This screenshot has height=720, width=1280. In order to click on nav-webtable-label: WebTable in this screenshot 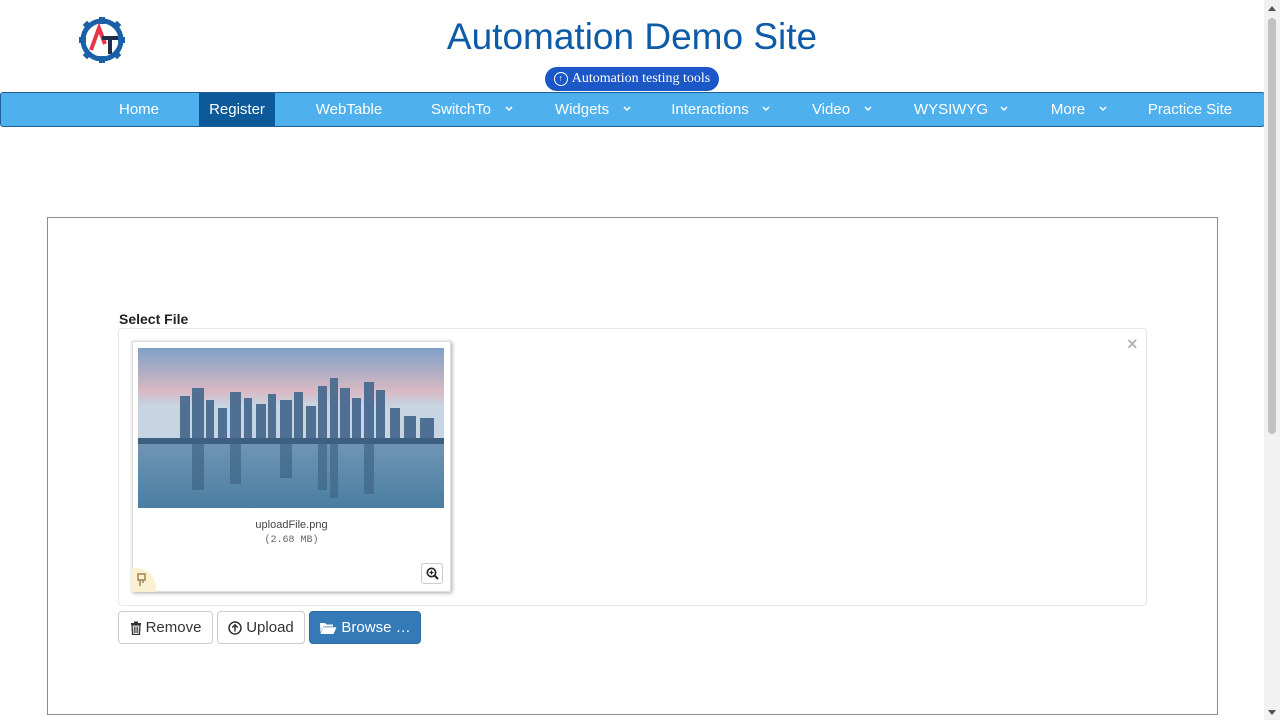, I will do `click(349, 109)`.